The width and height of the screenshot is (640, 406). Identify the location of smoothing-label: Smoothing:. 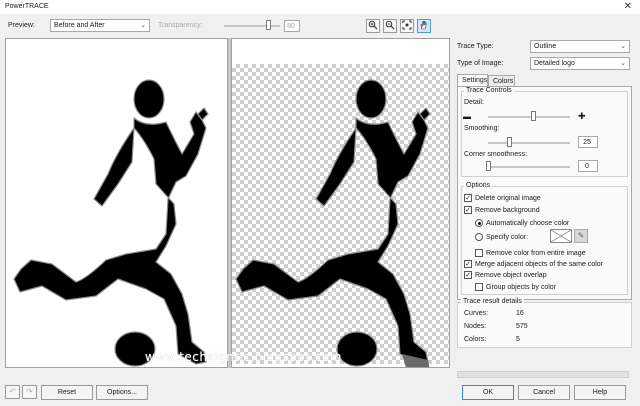
(482, 128).